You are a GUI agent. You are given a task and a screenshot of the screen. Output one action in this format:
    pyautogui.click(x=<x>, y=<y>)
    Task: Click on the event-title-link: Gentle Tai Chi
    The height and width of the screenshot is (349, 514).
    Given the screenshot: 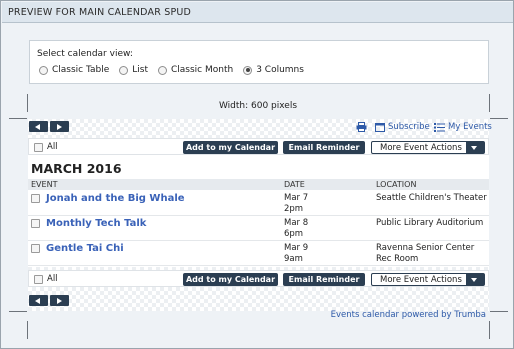 What is the action you would take?
    pyautogui.click(x=85, y=248)
    